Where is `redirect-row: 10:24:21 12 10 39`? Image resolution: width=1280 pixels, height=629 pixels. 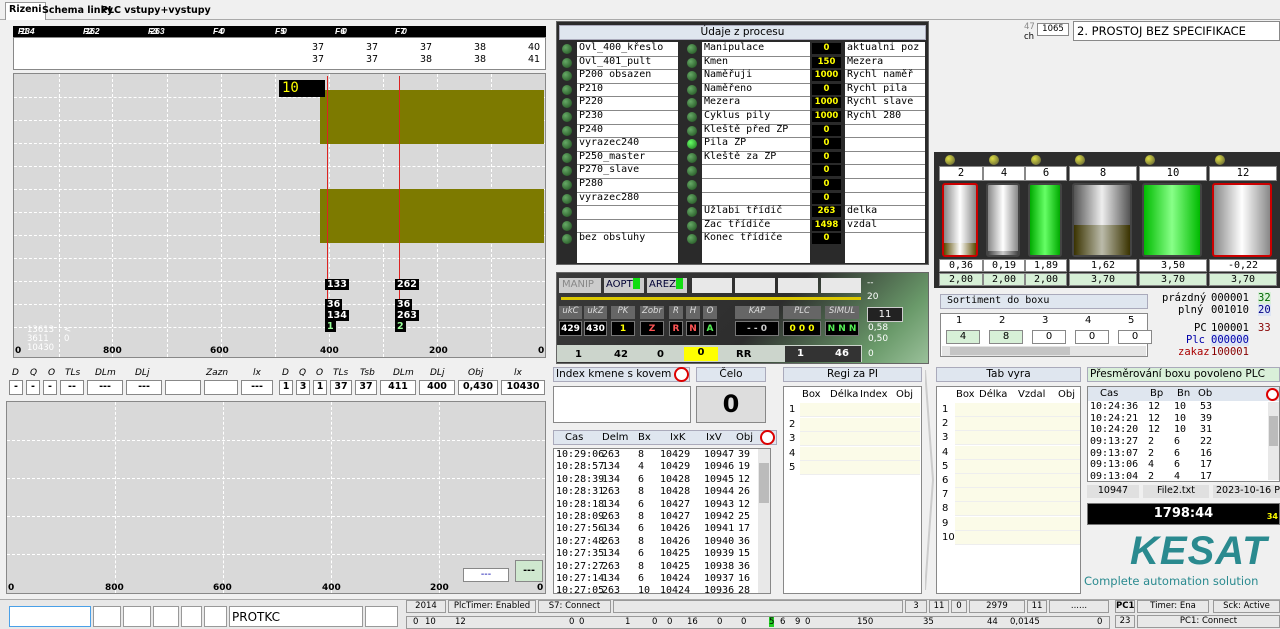 redirect-row: 10:24:21 12 10 39 is located at coordinates (1184, 419).